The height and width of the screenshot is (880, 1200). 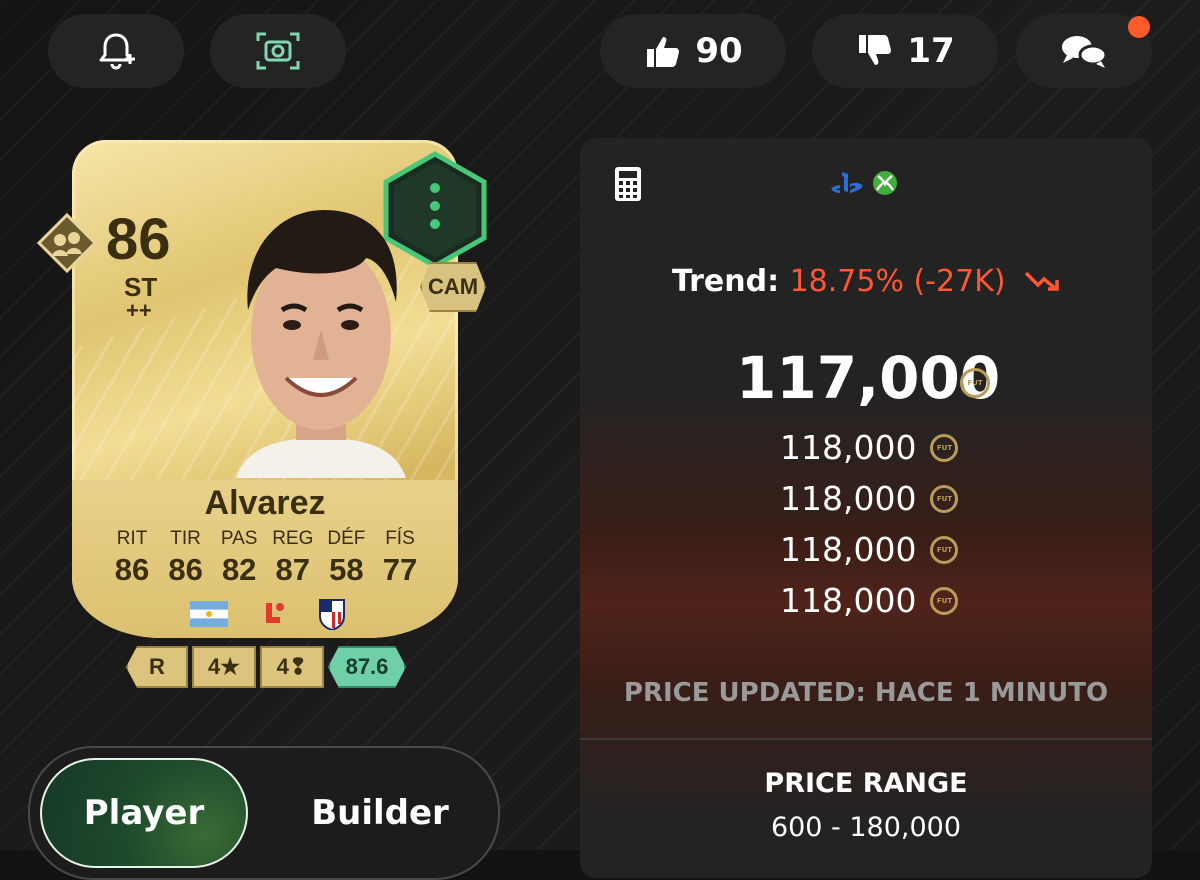 I want to click on platform-icons, so click(x=864, y=183).